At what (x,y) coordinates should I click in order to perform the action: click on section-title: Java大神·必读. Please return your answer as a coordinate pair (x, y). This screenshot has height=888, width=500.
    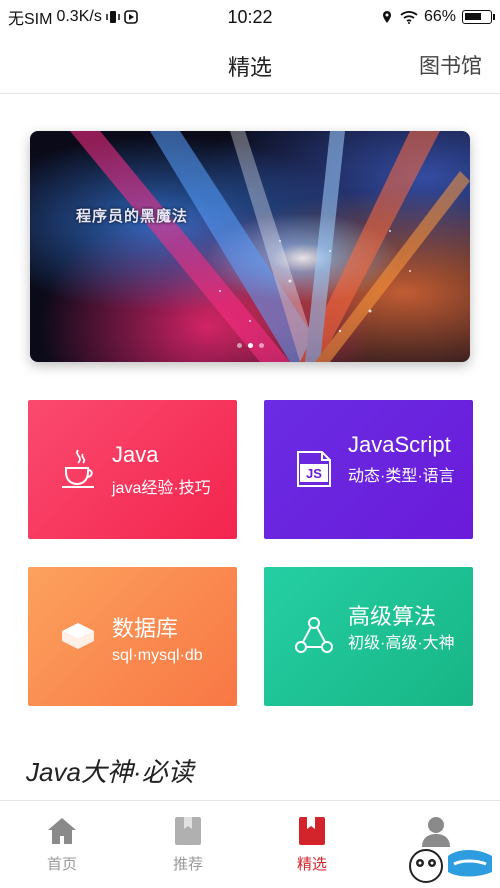
    Looking at the image, I should click on (110, 772).